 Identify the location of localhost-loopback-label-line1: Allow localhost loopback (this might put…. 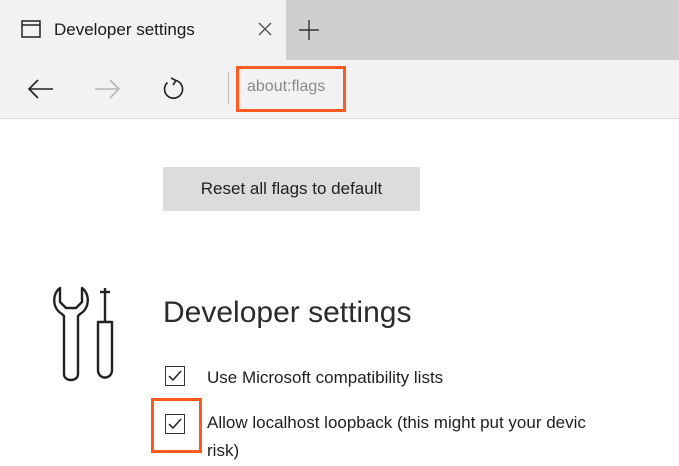
(396, 422).